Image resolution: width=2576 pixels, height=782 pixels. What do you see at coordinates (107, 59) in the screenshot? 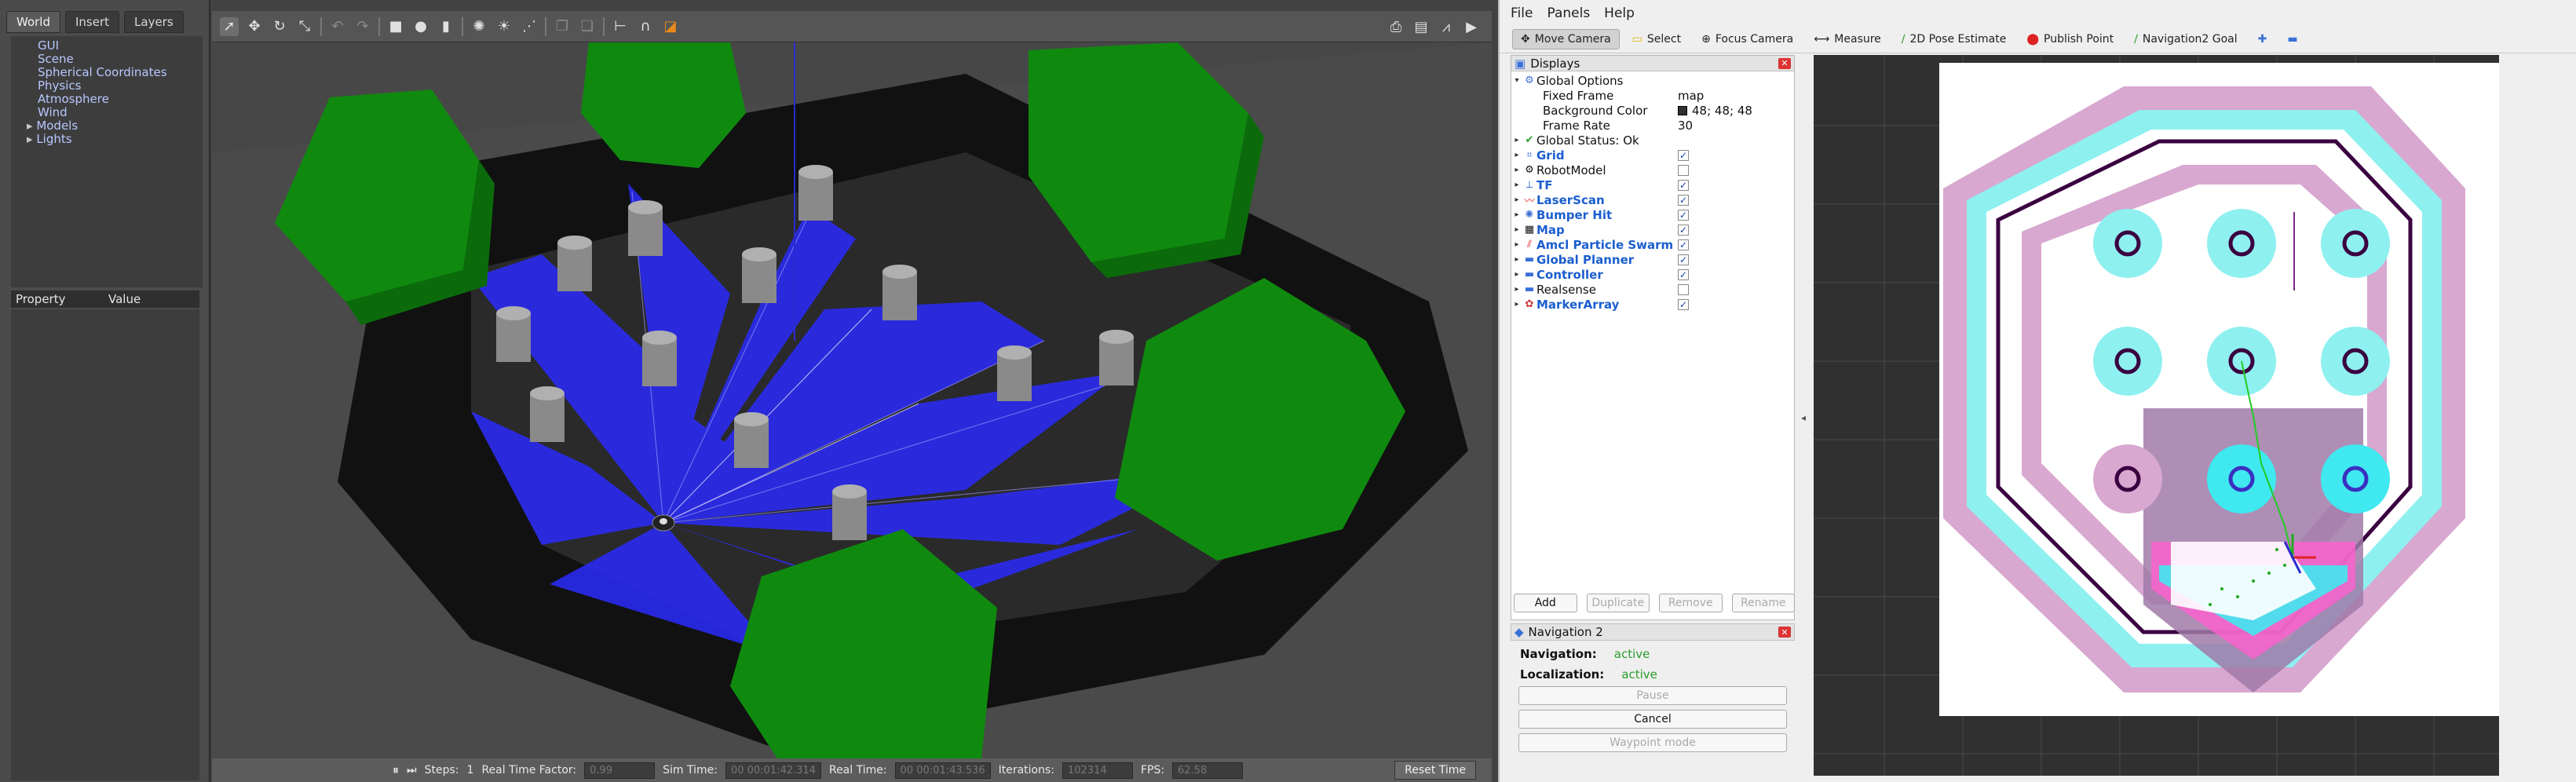
I see `tree-item-scene: Scene` at bounding box center [107, 59].